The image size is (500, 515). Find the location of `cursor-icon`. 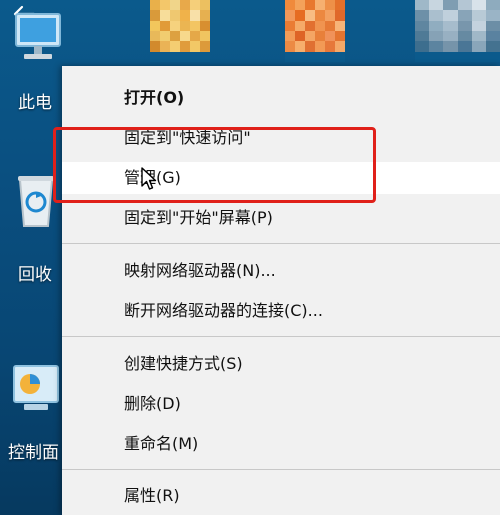

cursor-icon is located at coordinates (149, 178).